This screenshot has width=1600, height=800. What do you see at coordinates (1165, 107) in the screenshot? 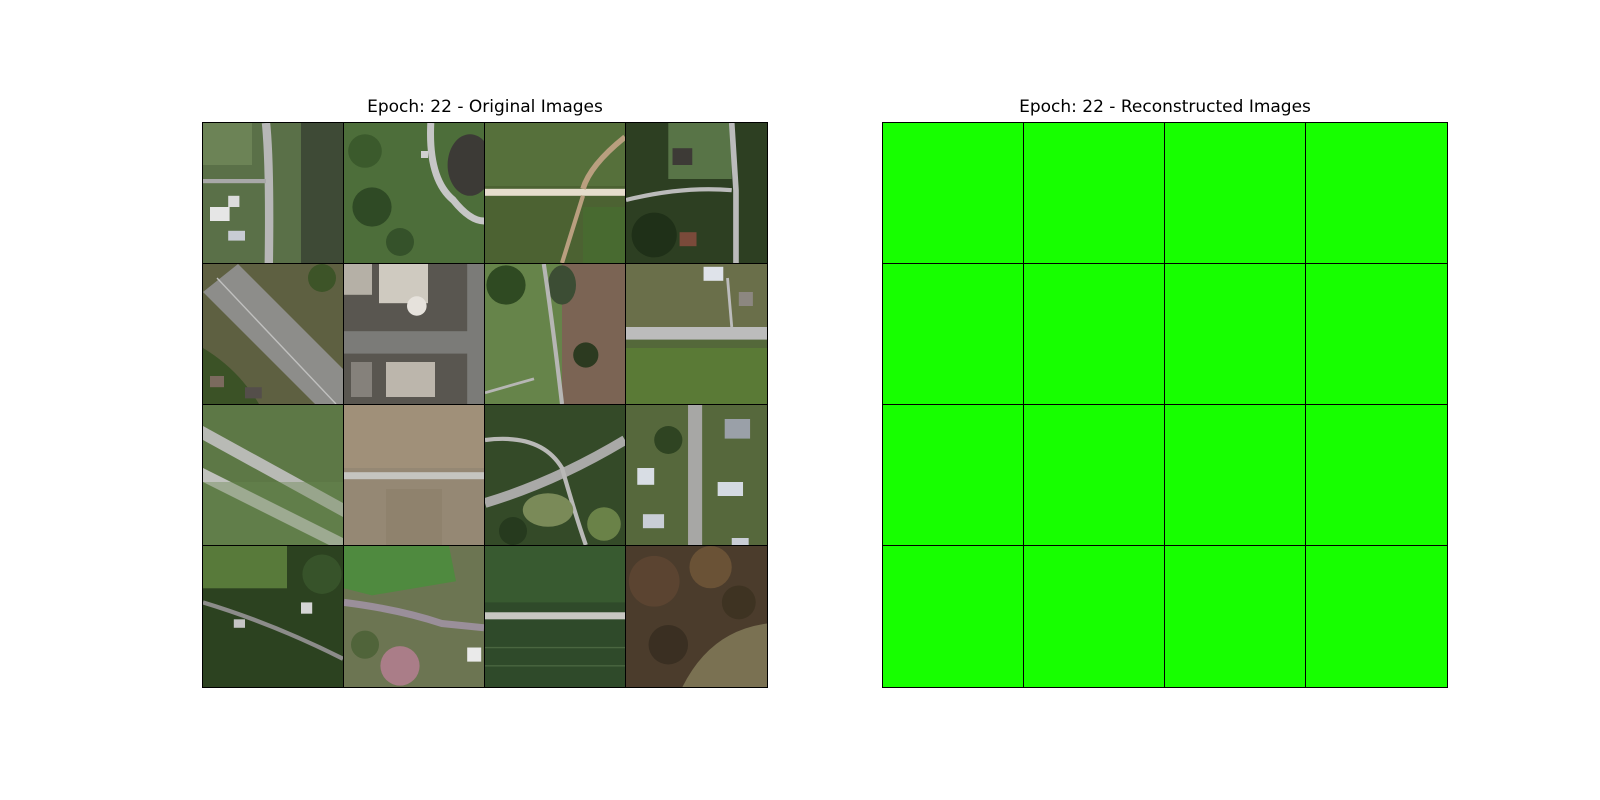
I see `reconstructed-images-title: Epoch: 22 - Reconstructed Images` at bounding box center [1165, 107].